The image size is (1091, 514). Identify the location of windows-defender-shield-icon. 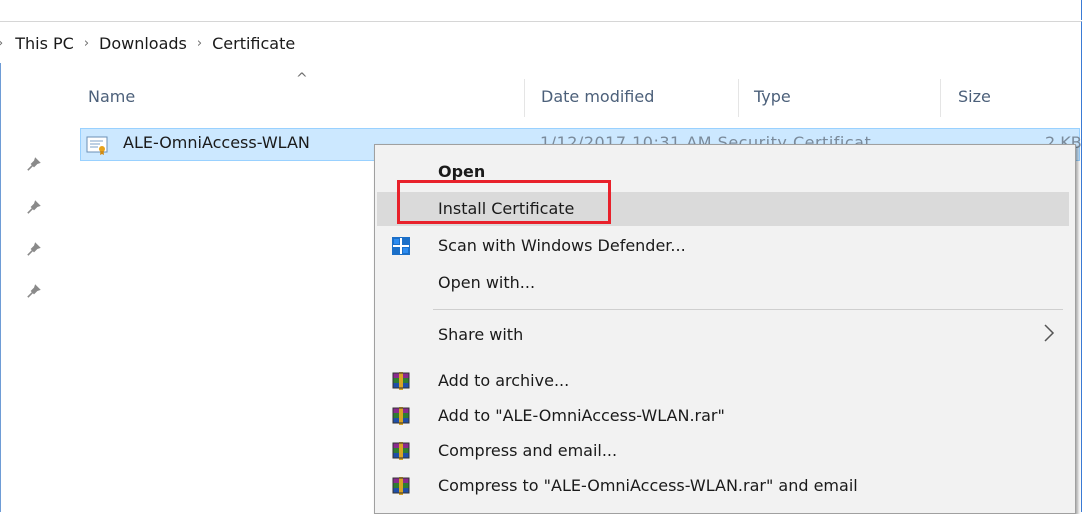
(401, 246).